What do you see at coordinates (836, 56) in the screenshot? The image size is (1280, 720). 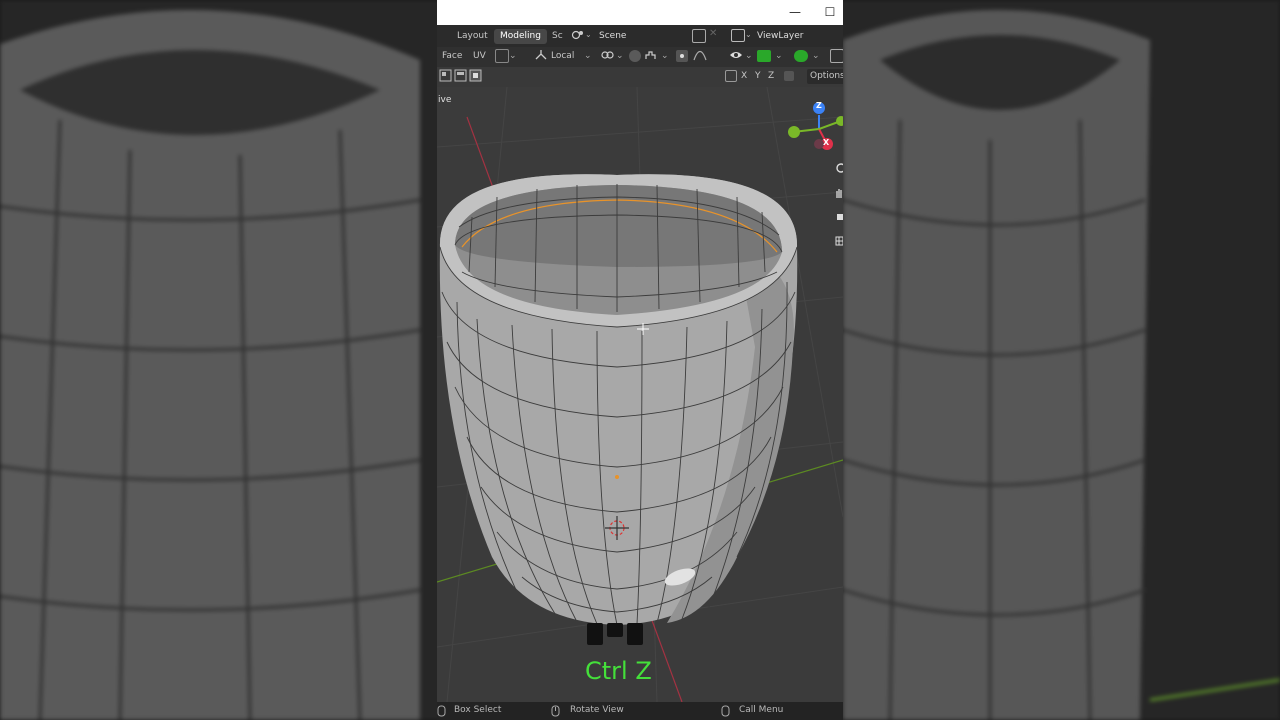 I see `xray-toggle-icon` at bounding box center [836, 56].